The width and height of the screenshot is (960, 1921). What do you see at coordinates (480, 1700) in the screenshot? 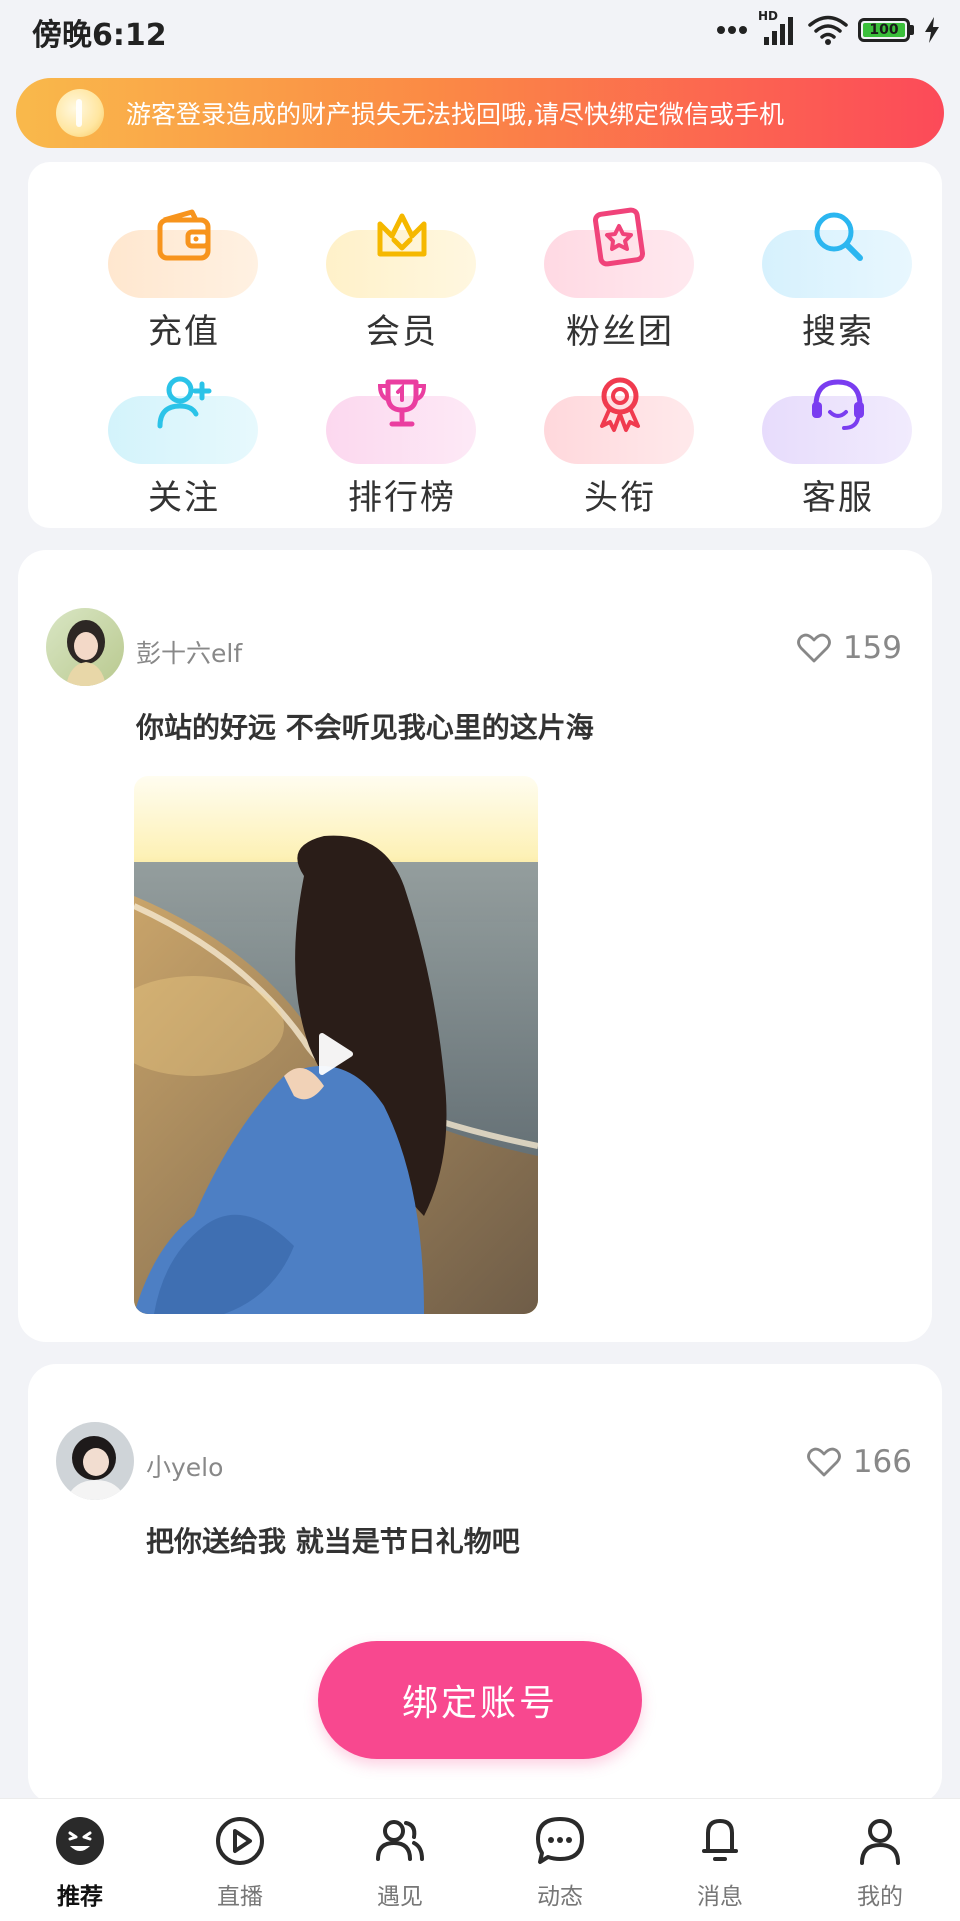
I see `bind-account-button: 绑定账号` at bounding box center [480, 1700].